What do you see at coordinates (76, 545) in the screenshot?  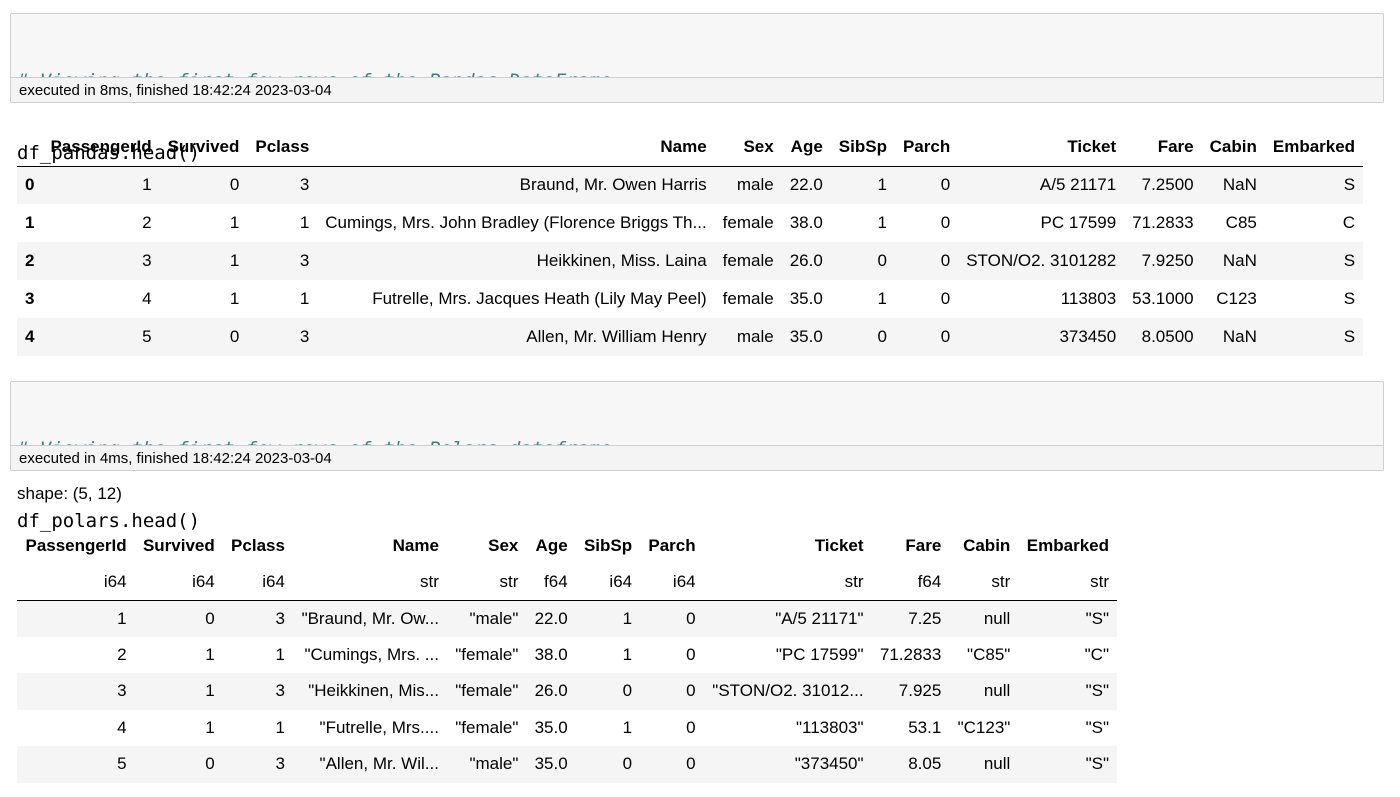 I see `column-header: PassengerId` at bounding box center [76, 545].